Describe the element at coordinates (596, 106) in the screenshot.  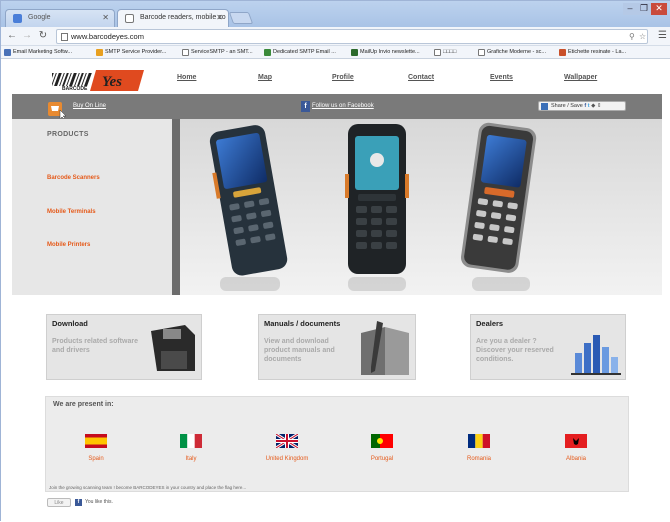
I see `more-icon: ◆ ⇕` at that location.